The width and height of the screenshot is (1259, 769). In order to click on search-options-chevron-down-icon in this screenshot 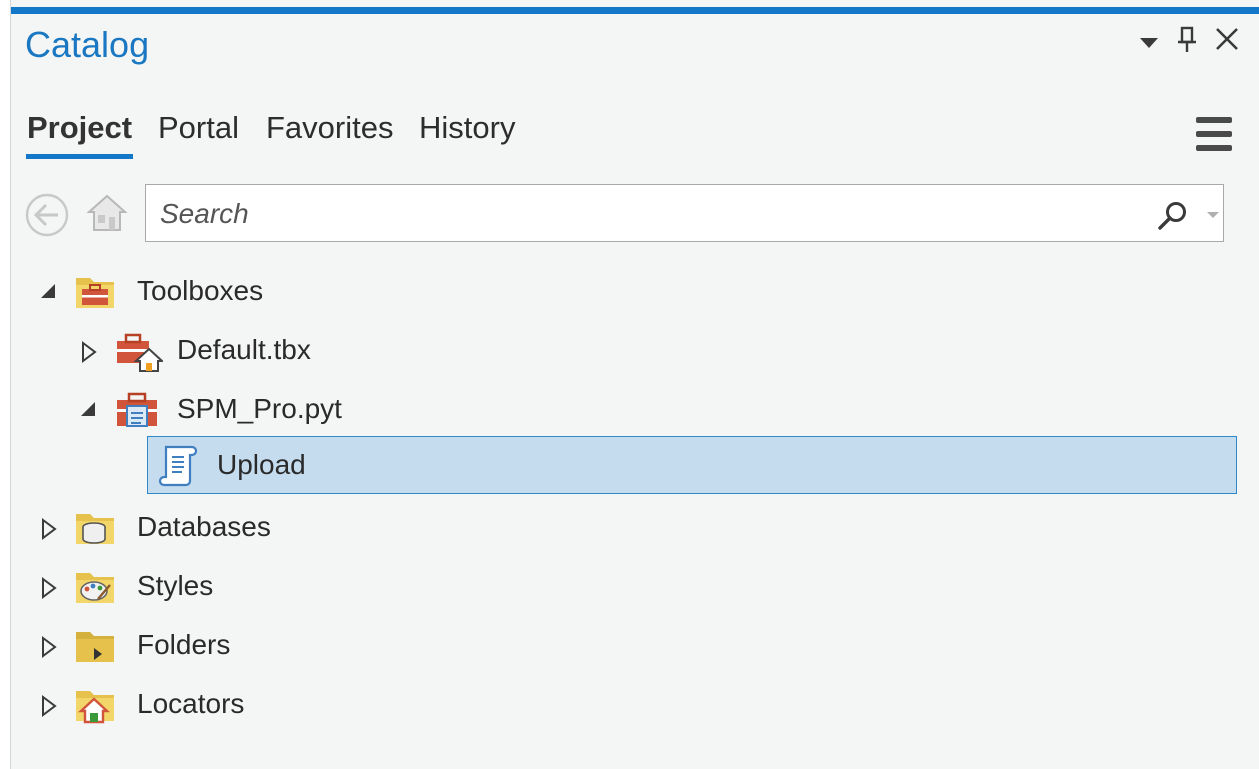, I will do `click(1213, 216)`.